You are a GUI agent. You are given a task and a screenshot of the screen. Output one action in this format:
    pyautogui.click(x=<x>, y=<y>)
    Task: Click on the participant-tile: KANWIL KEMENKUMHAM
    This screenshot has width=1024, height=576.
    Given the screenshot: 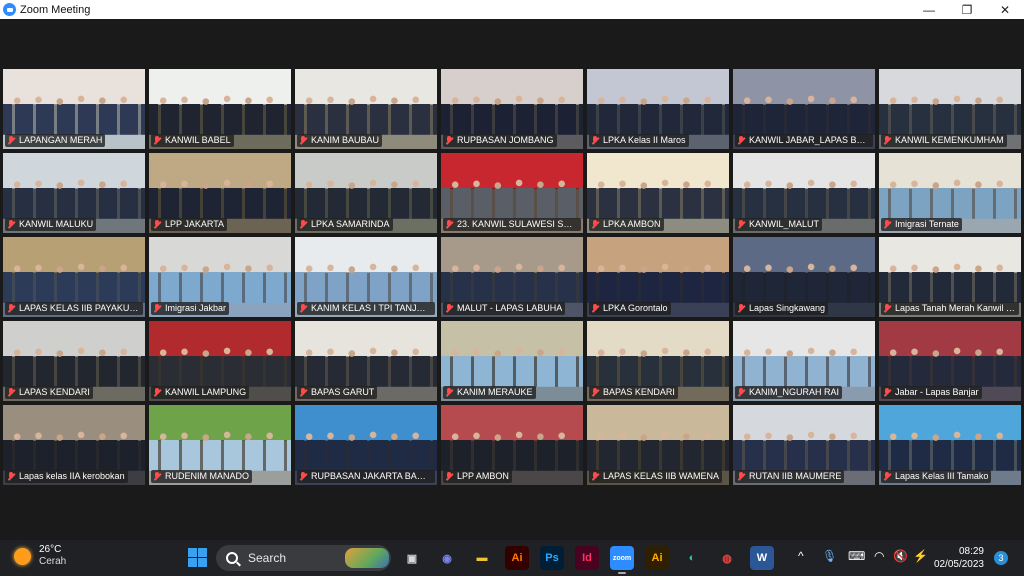 What is the action you would take?
    pyautogui.click(x=950, y=109)
    